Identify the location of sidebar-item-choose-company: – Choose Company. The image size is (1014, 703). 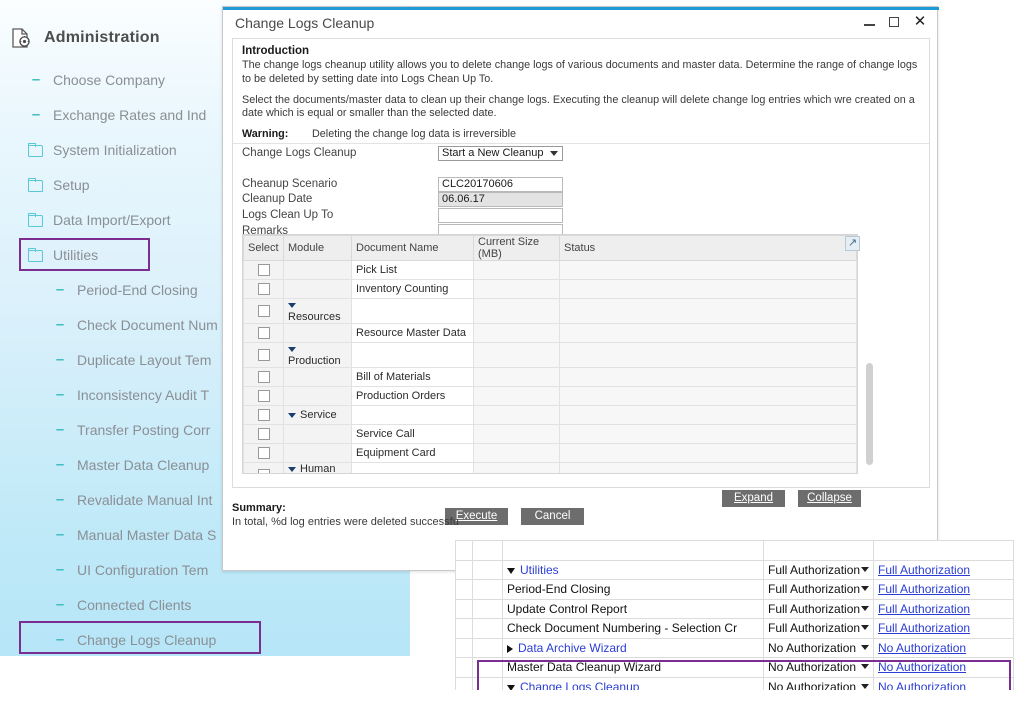
(82, 79).